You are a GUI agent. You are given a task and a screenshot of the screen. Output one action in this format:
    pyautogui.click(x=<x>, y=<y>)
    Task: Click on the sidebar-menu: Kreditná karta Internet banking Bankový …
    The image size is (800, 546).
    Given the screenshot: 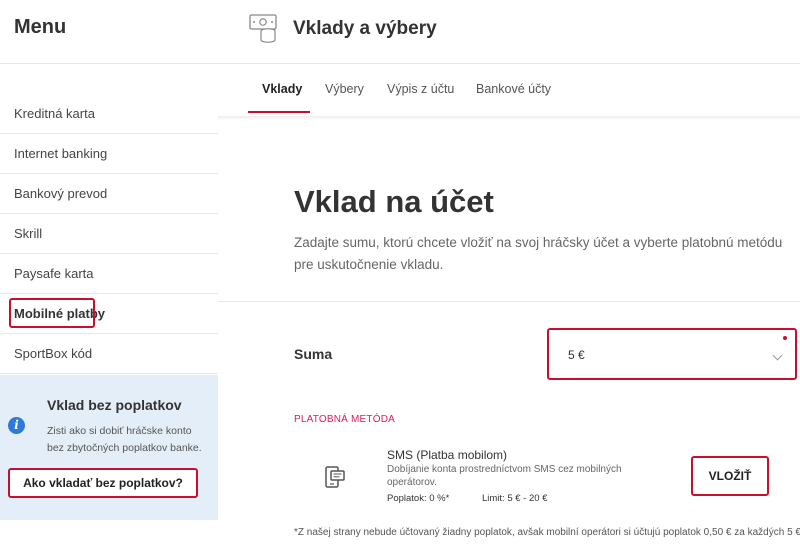 What is the action you would take?
    pyautogui.click(x=109, y=234)
    